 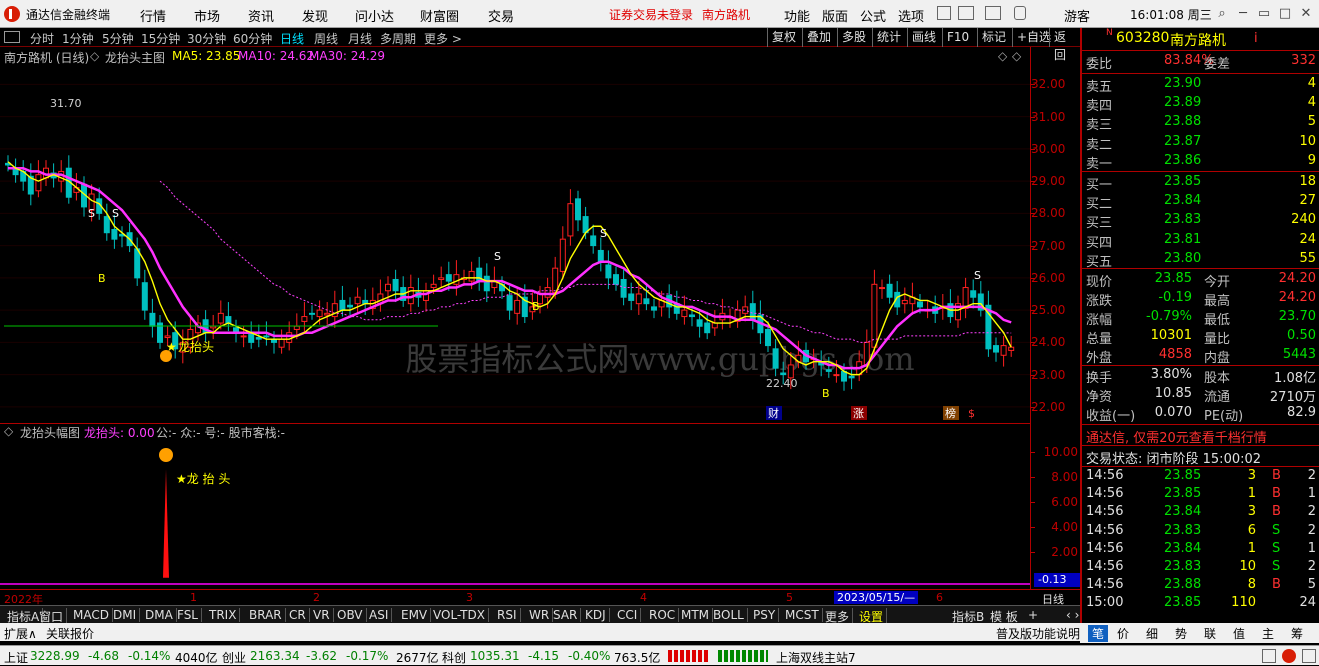 I want to click on indicator-tab: OBV, so click(x=350, y=615).